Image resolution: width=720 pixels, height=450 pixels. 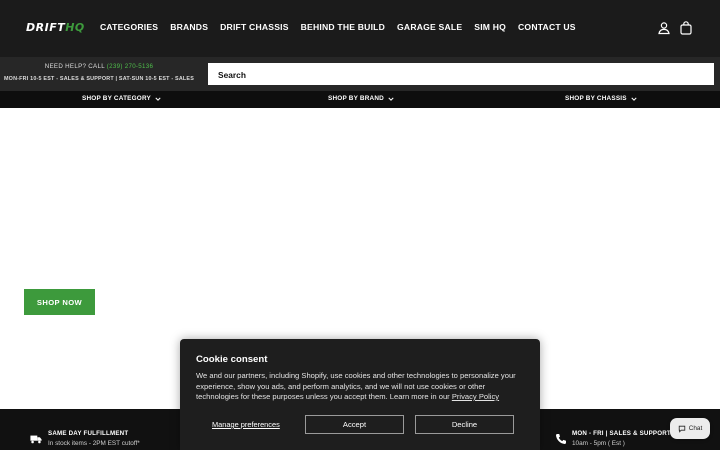 What do you see at coordinates (356, 98) in the screenshot?
I see `shop-by-brand-label: SHOP BY BRAND` at bounding box center [356, 98].